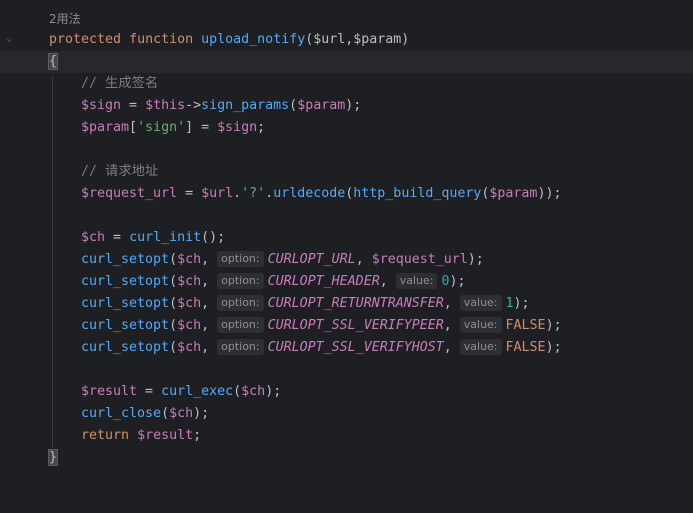 This screenshot has height=513, width=693. Describe the element at coordinates (120, 83) in the screenshot. I see `comment: // 生成签名` at that location.